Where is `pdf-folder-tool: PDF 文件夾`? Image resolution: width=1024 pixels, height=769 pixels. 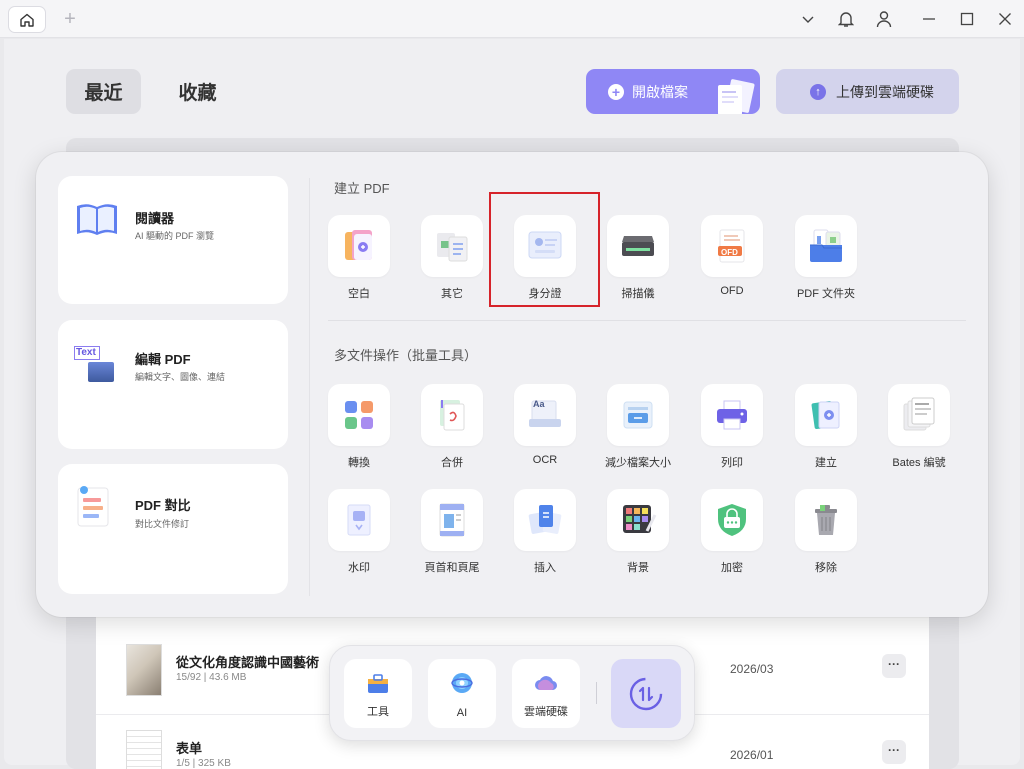
pdf-folder-tool: PDF 文件夾 is located at coordinates (826, 258).